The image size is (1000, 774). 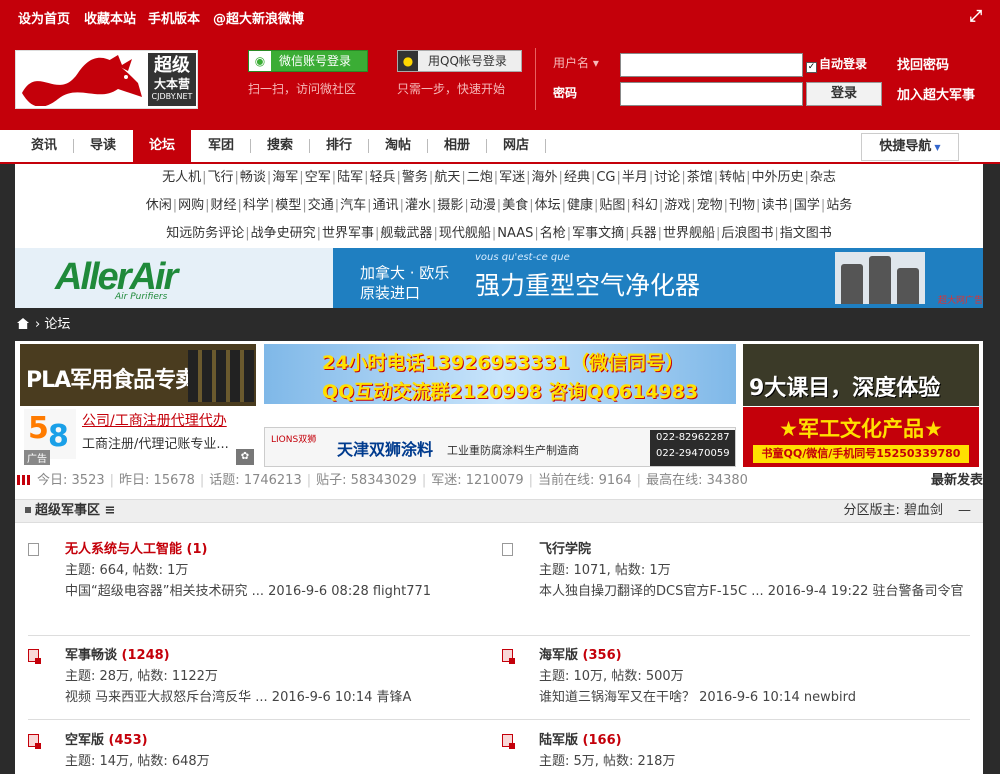 I want to click on sub-forum-link: 航天, so click(x=447, y=177).